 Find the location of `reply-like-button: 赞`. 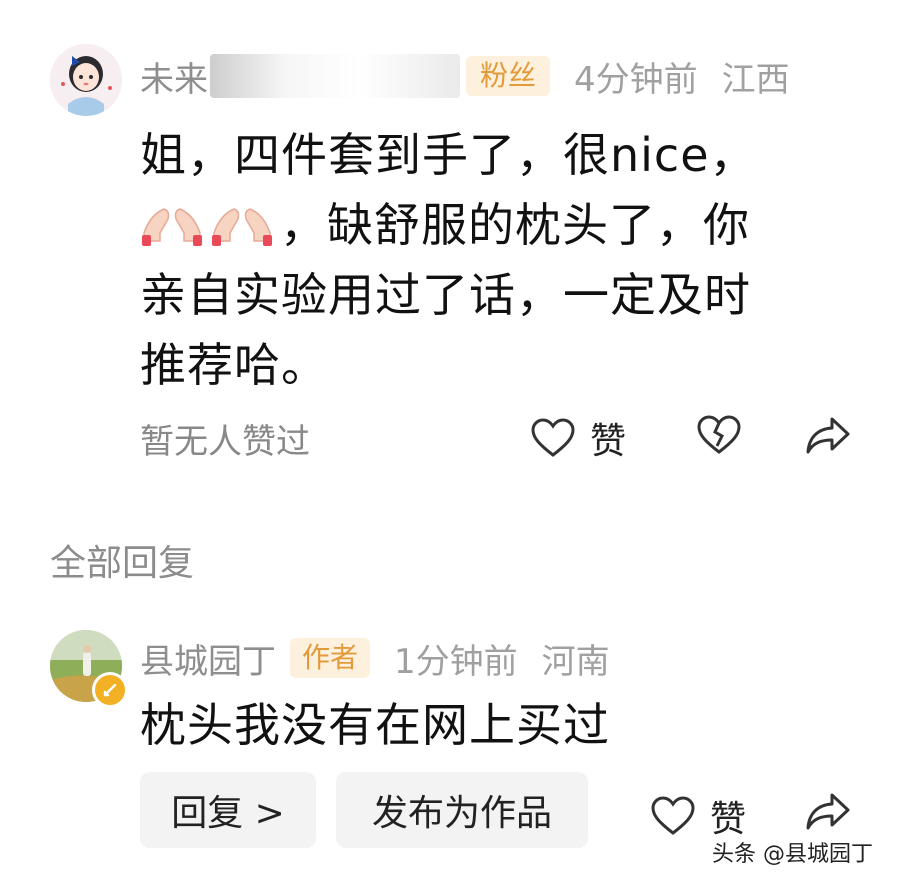

reply-like-button: 赞 is located at coordinates (698, 816).